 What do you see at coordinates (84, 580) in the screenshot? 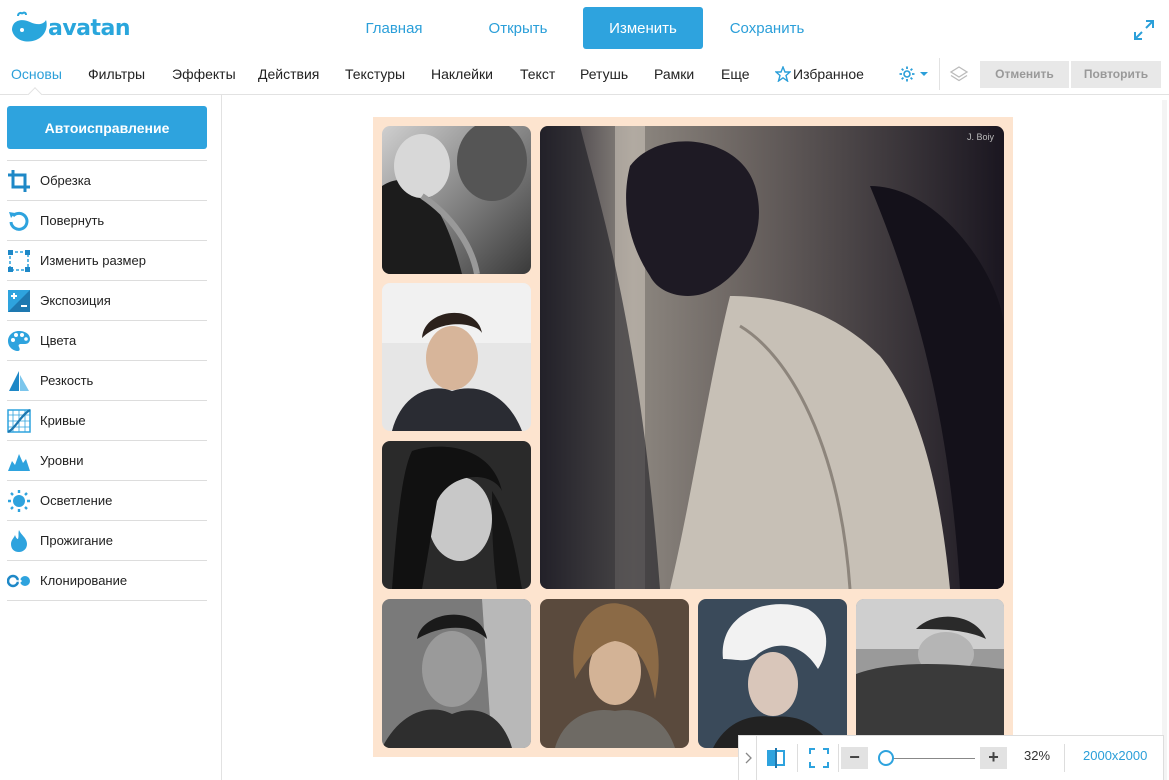
I see `tool-label: Клонирование` at bounding box center [84, 580].